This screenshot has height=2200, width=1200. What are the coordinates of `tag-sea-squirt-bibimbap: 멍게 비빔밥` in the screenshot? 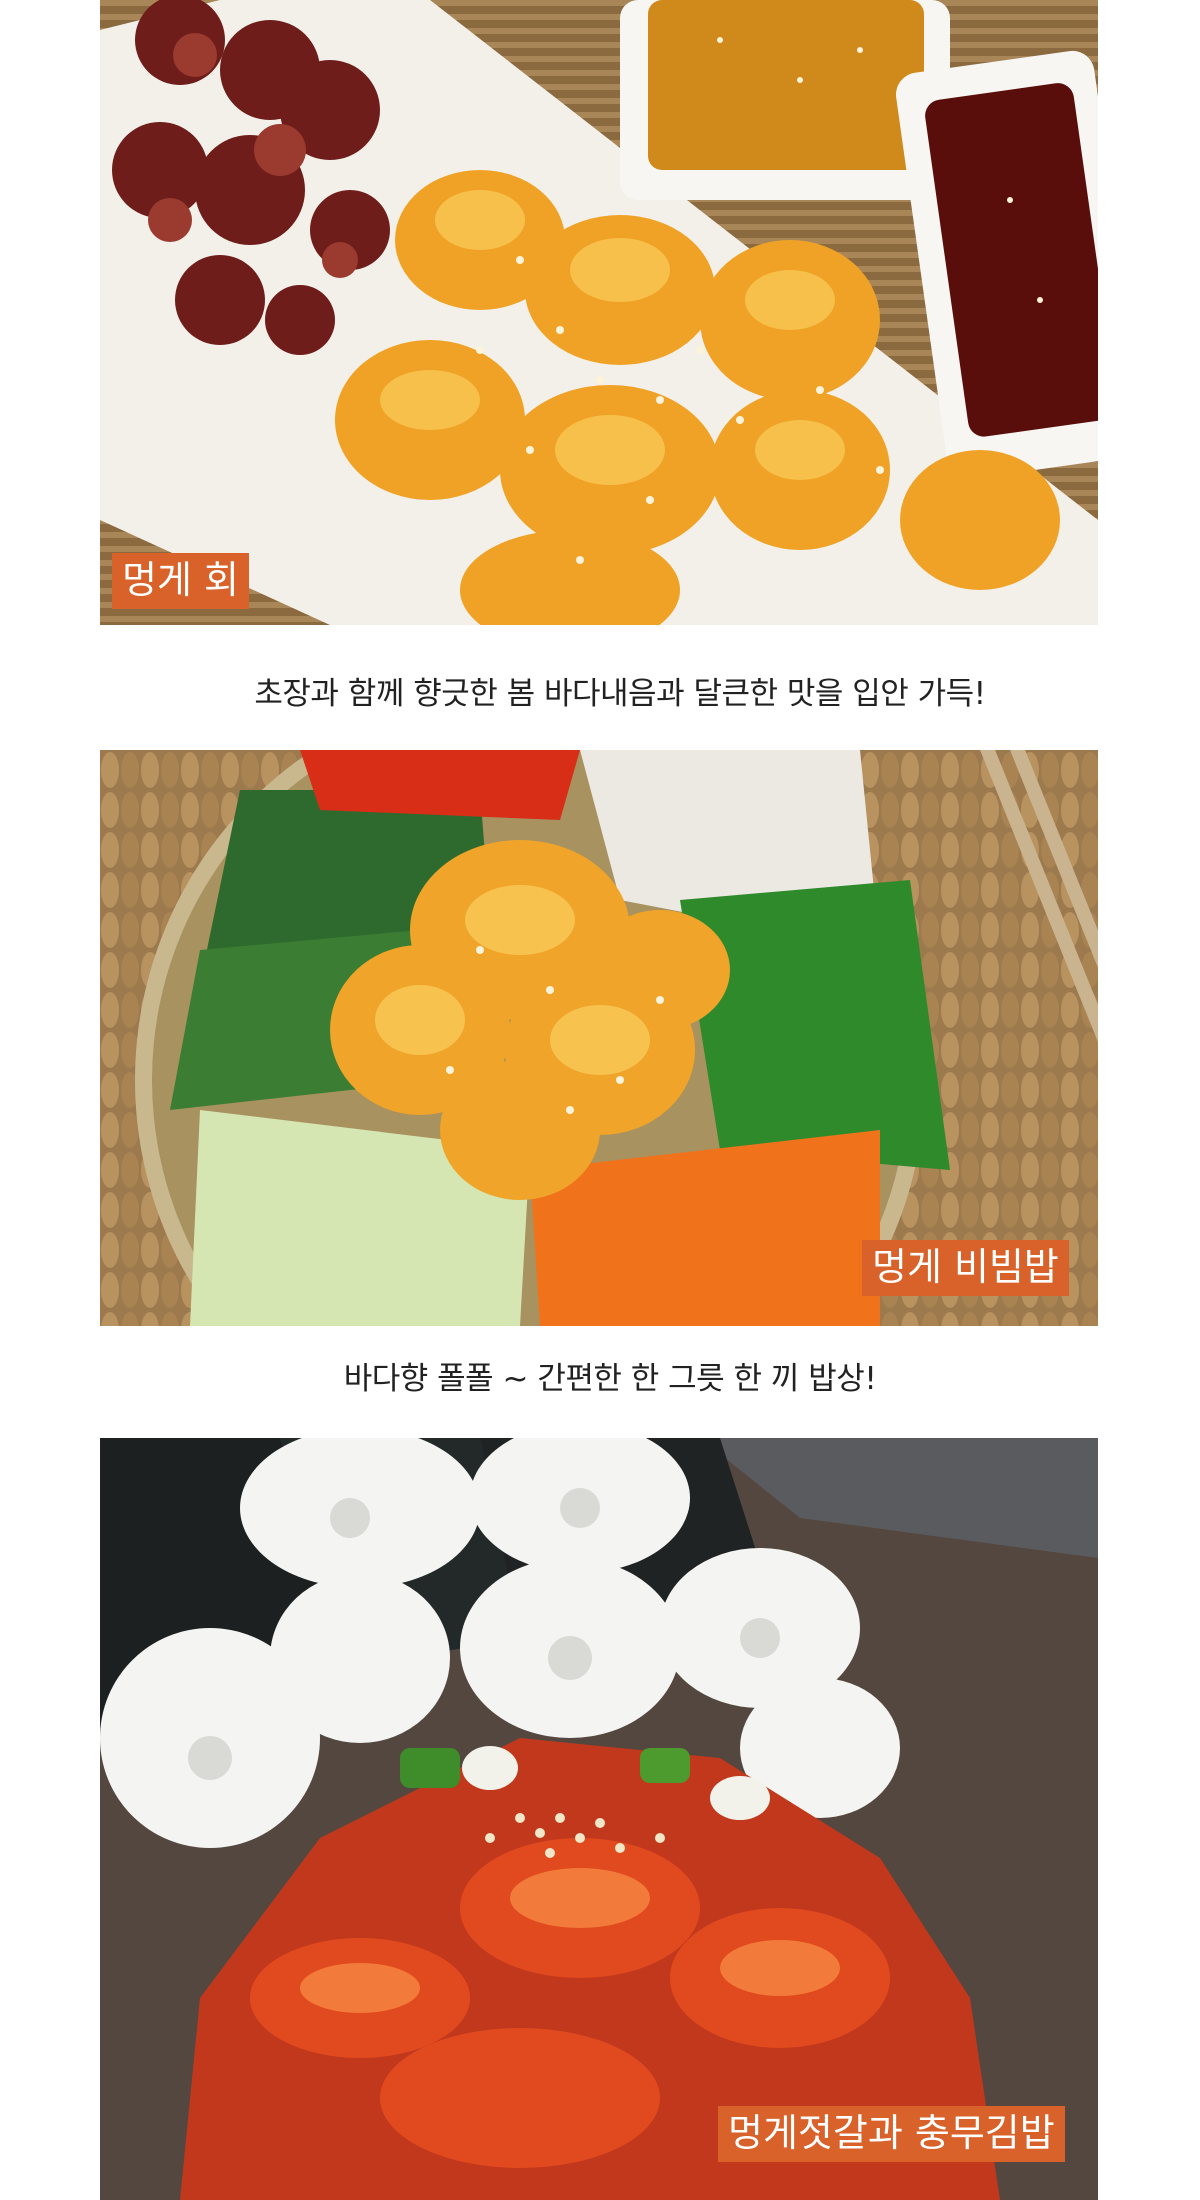 It's located at (965, 1268).